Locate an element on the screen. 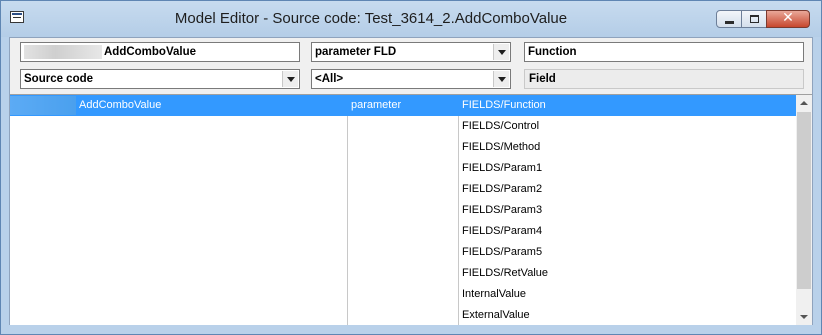  caption-buttons: ✕ is located at coordinates (763, 19).